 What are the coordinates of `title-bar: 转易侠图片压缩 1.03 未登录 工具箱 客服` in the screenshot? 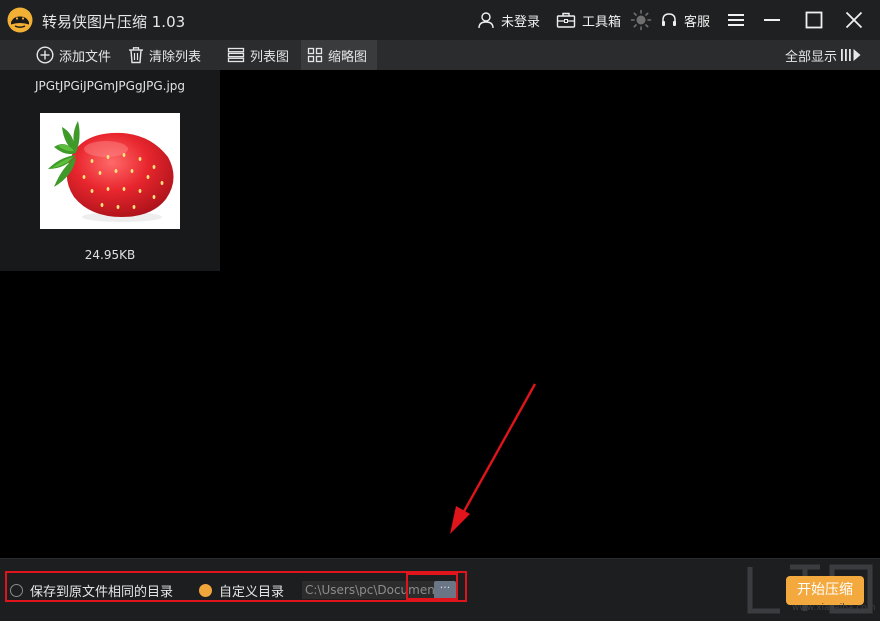 It's located at (440, 20).